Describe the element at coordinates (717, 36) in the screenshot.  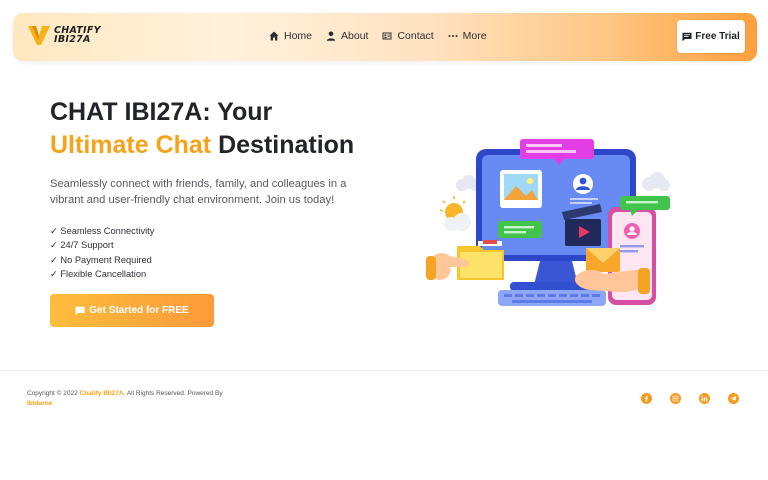
I see `free-trial-label: Free Trial` at that location.